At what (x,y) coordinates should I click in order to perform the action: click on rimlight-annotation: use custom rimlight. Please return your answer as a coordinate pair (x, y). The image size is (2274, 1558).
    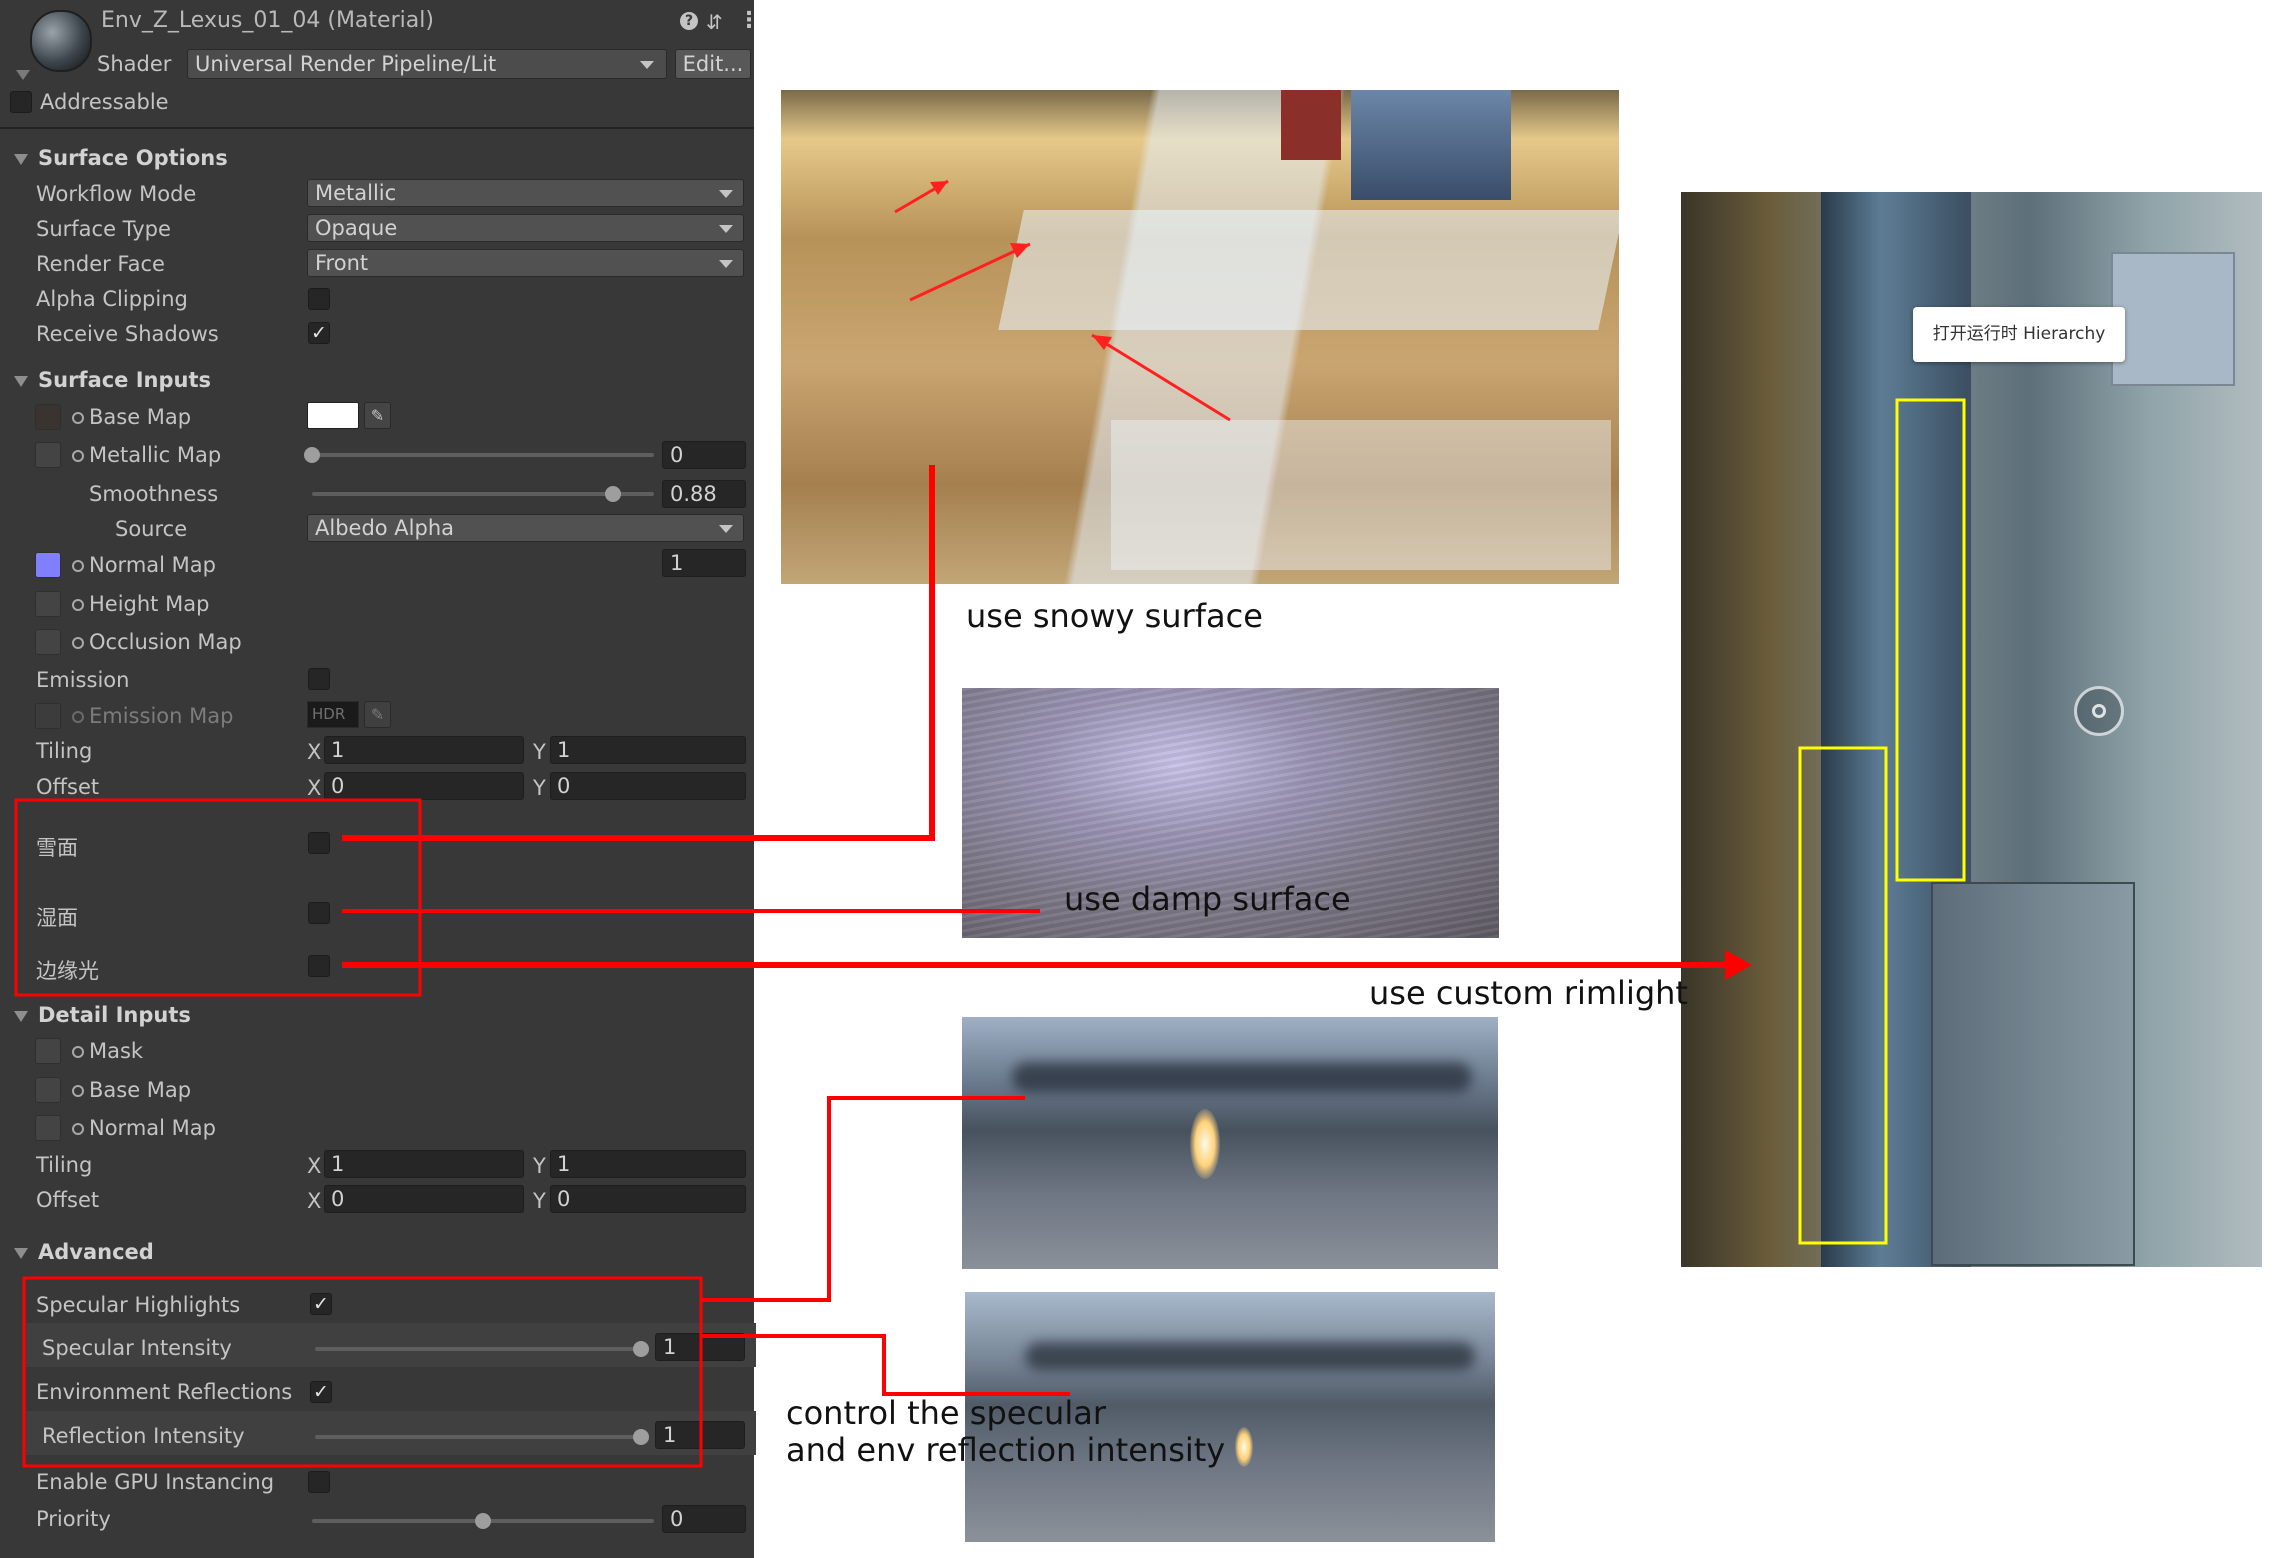
    Looking at the image, I should click on (1528, 993).